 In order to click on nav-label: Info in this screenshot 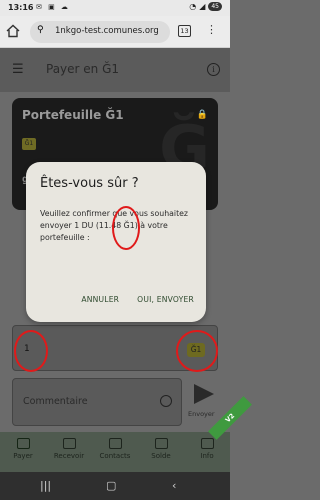, I will do `click(207, 456)`.